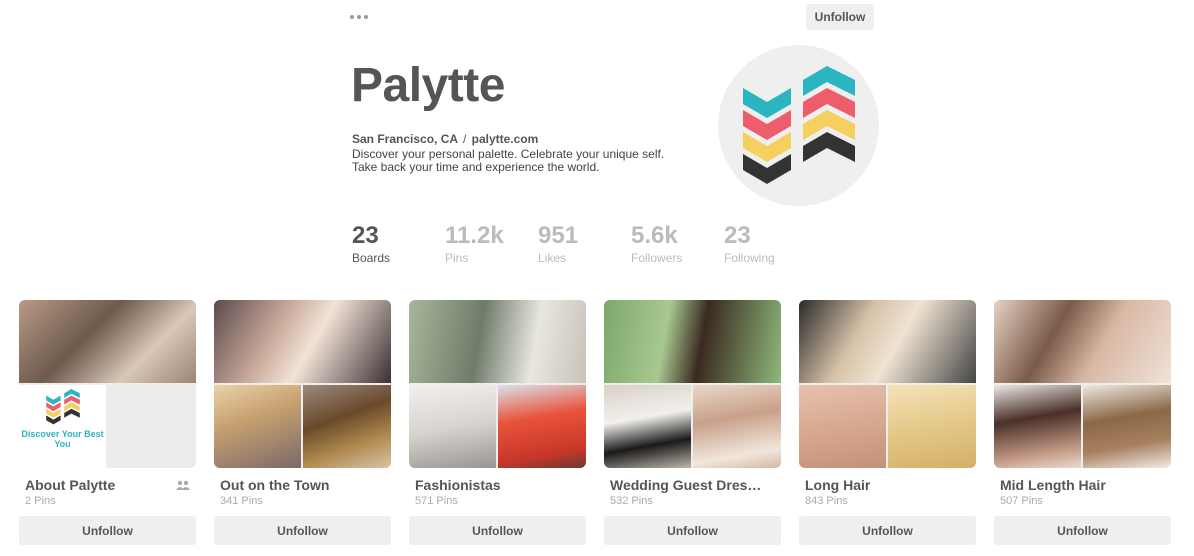  What do you see at coordinates (405, 139) in the screenshot?
I see `profile-location: San Francisco, CA` at bounding box center [405, 139].